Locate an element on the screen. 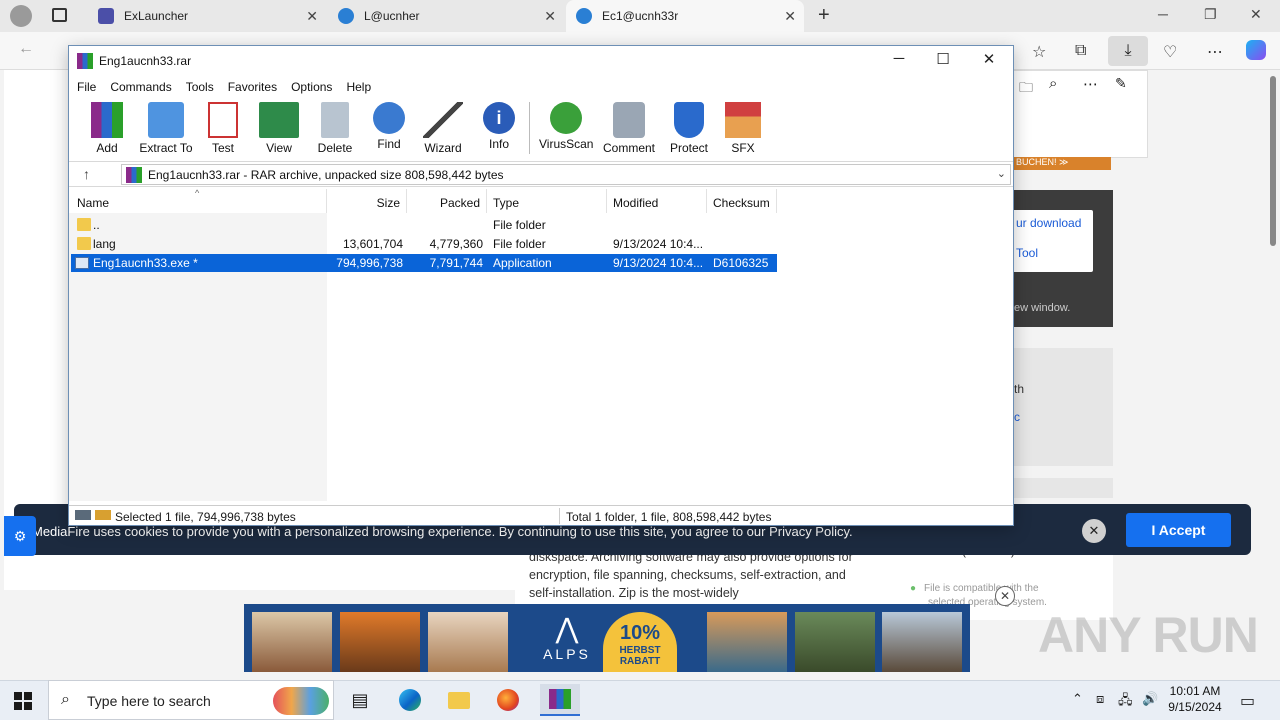 The image size is (1280, 720). tab-exlauncher: ExLauncher ✕ is located at coordinates (207, 16).